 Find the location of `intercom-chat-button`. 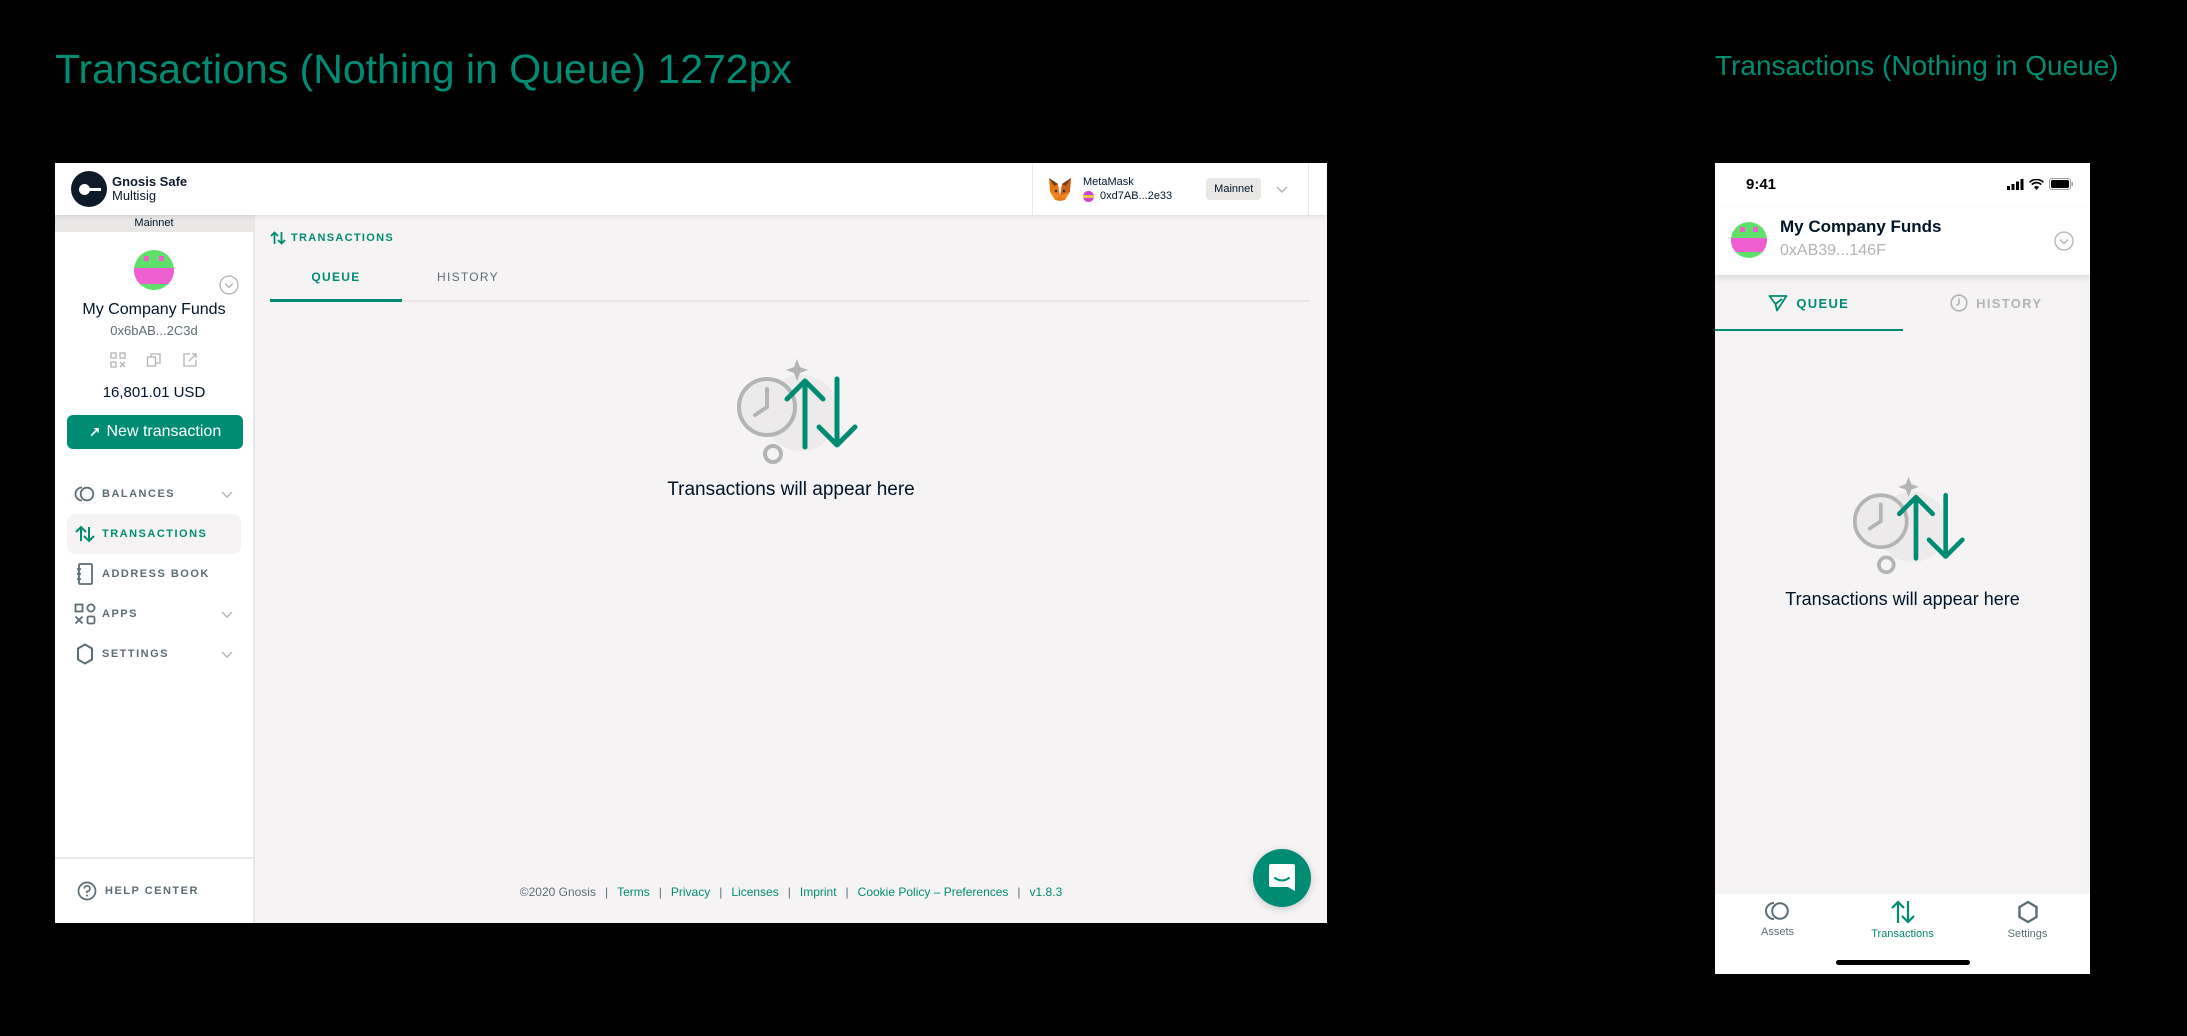

intercom-chat-button is located at coordinates (1282, 878).